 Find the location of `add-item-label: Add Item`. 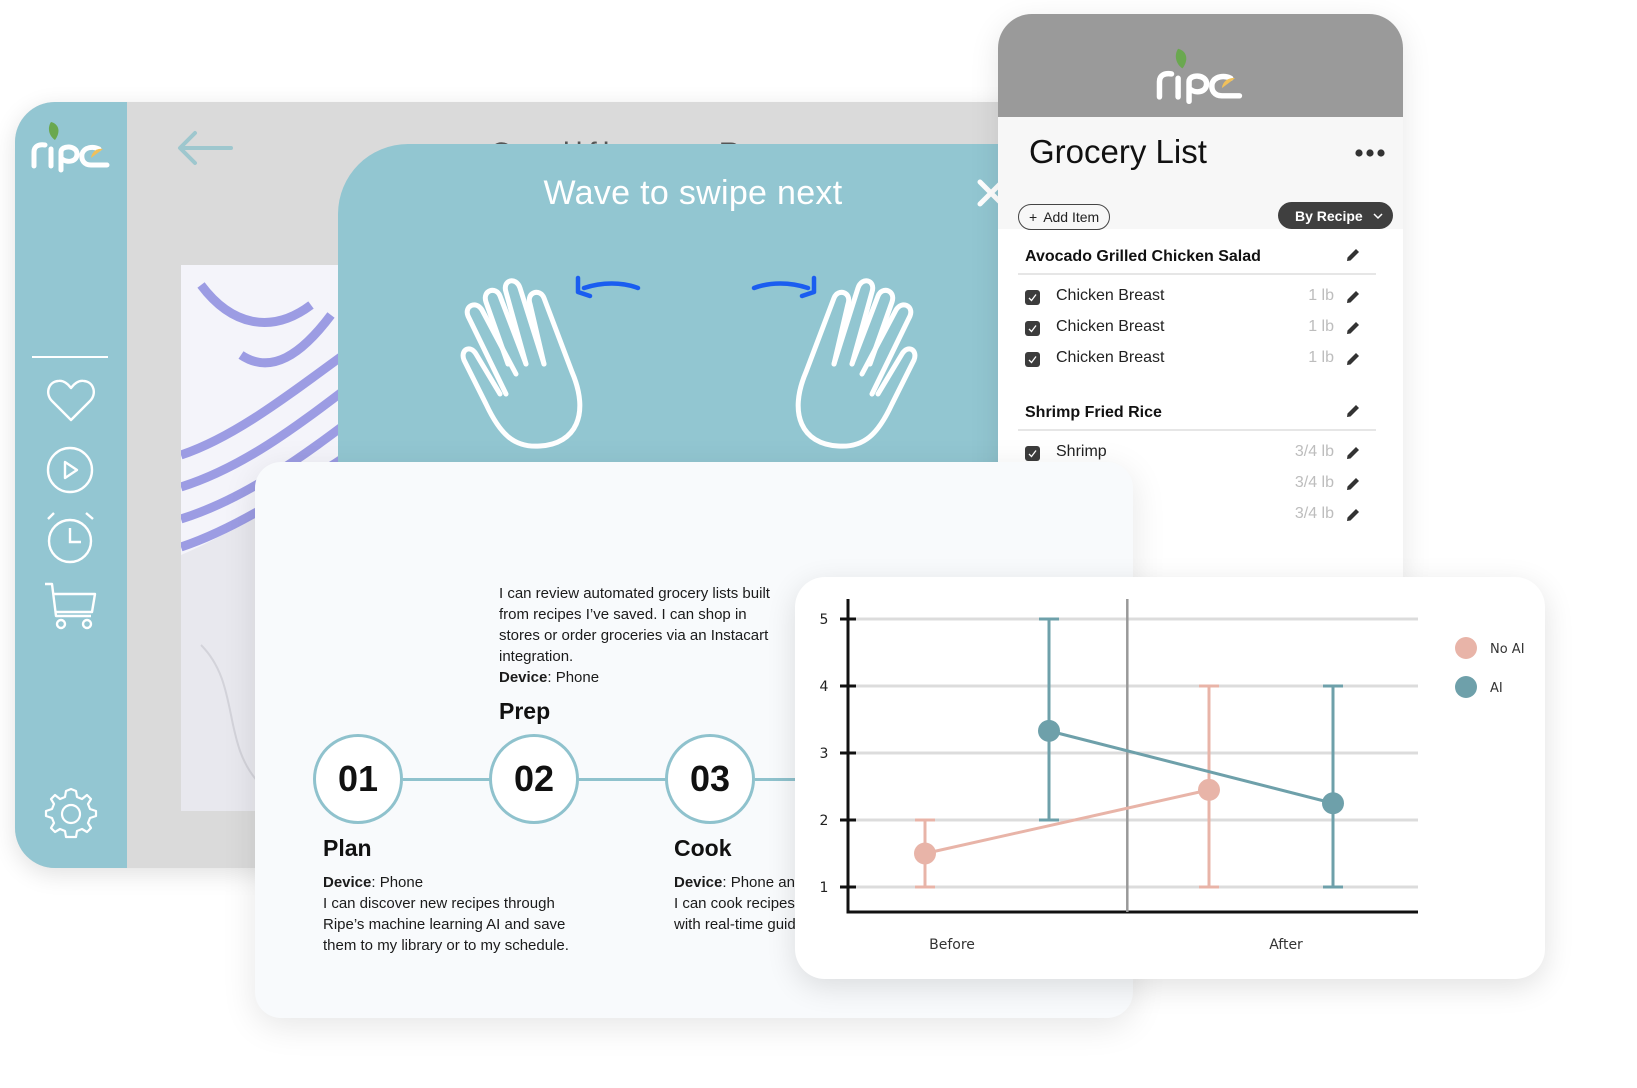

add-item-label: Add Item is located at coordinates (1071, 217).